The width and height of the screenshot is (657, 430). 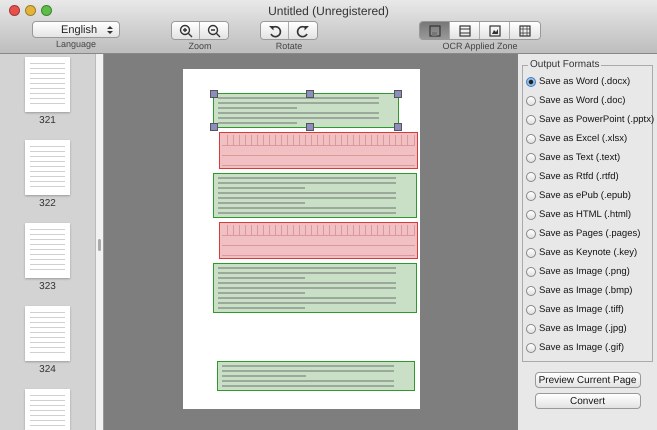 What do you see at coordinates (589, 100) in the screenshot?
I see `format-radio-option: Save as Word (.doc)` at bounding box center [589, 100].